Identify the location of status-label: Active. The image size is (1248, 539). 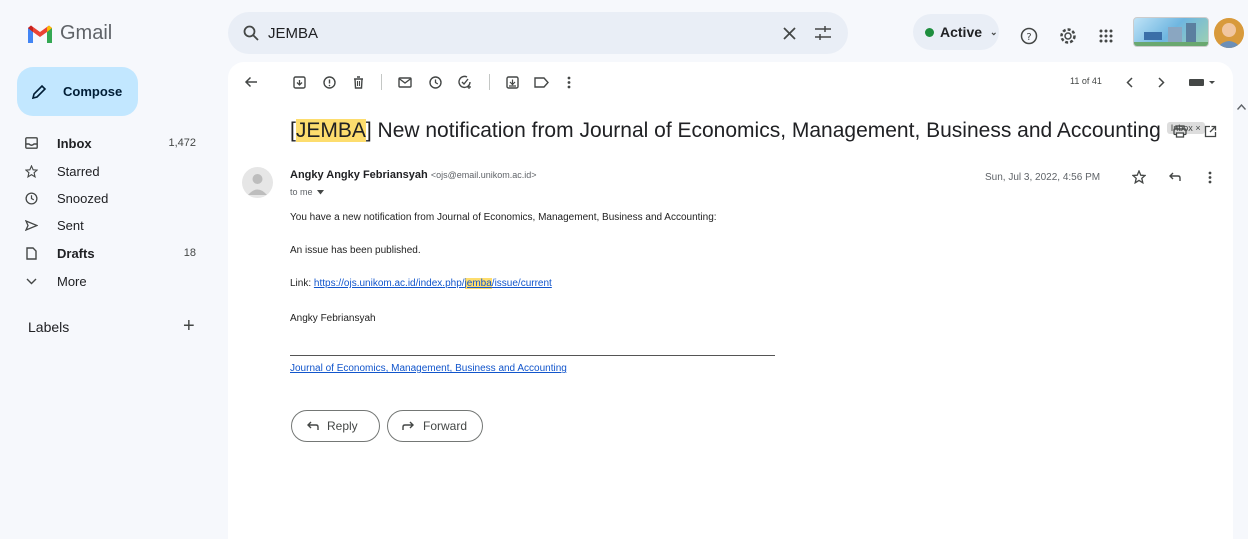
(961, 32).